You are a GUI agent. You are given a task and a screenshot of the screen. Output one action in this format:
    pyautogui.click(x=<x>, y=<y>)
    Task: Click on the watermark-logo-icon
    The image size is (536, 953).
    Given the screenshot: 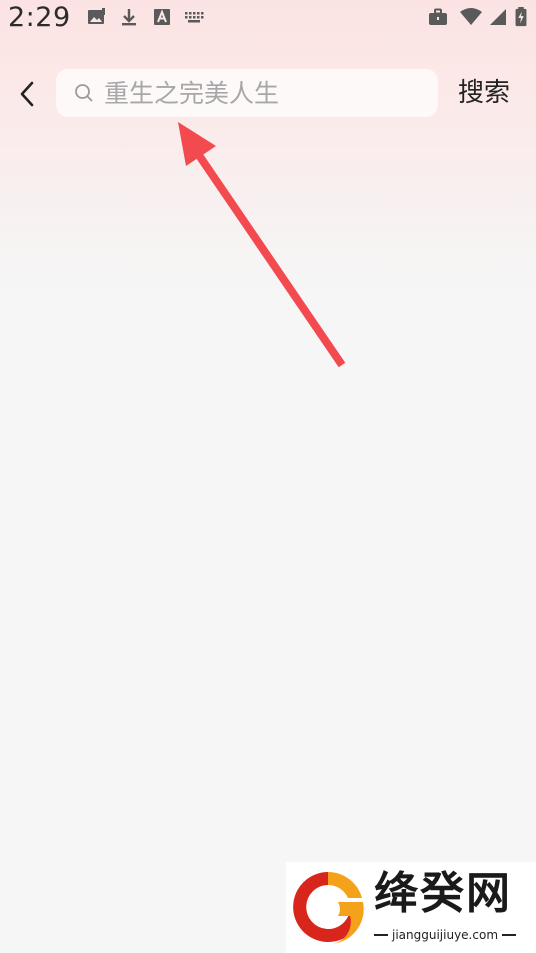 What is the action you would take?
    pyautogui.click(x=328, y=907)
    